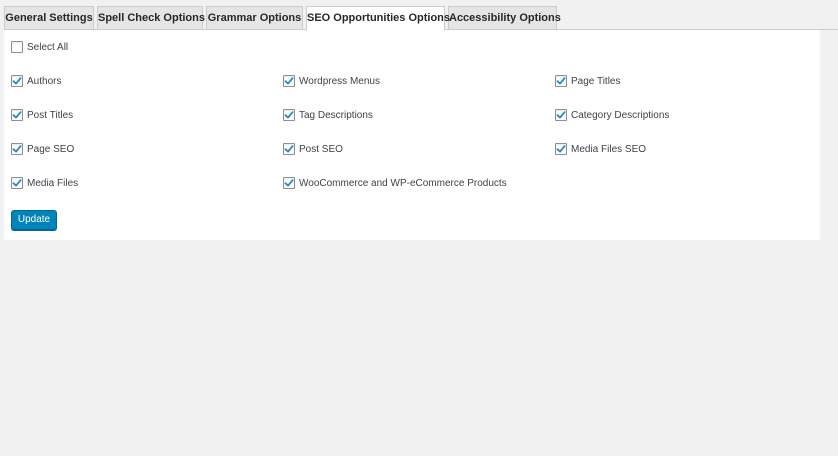 The width and height of the screenshot is (838, 456). I want to click on tab-spell-check-options: Spell Check Options, so click(151, 17).